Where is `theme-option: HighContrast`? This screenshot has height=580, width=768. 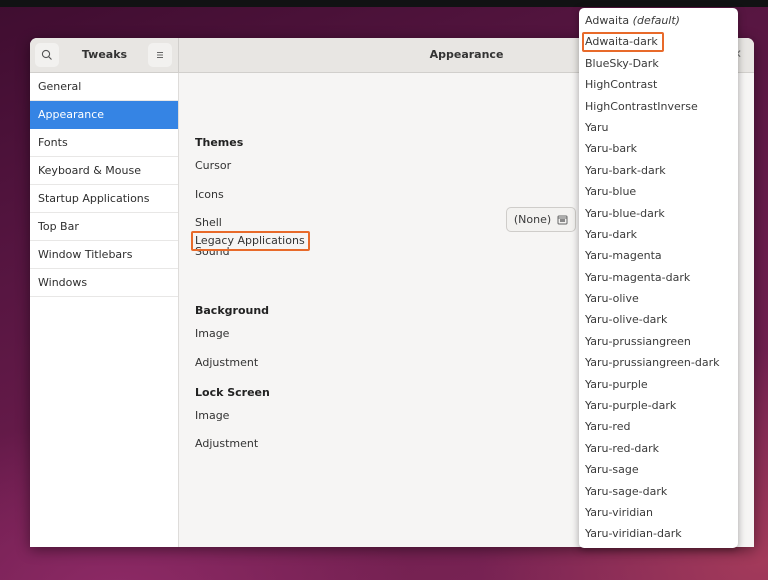
theme-option: HighContrast is located at coordinates (658, 84).